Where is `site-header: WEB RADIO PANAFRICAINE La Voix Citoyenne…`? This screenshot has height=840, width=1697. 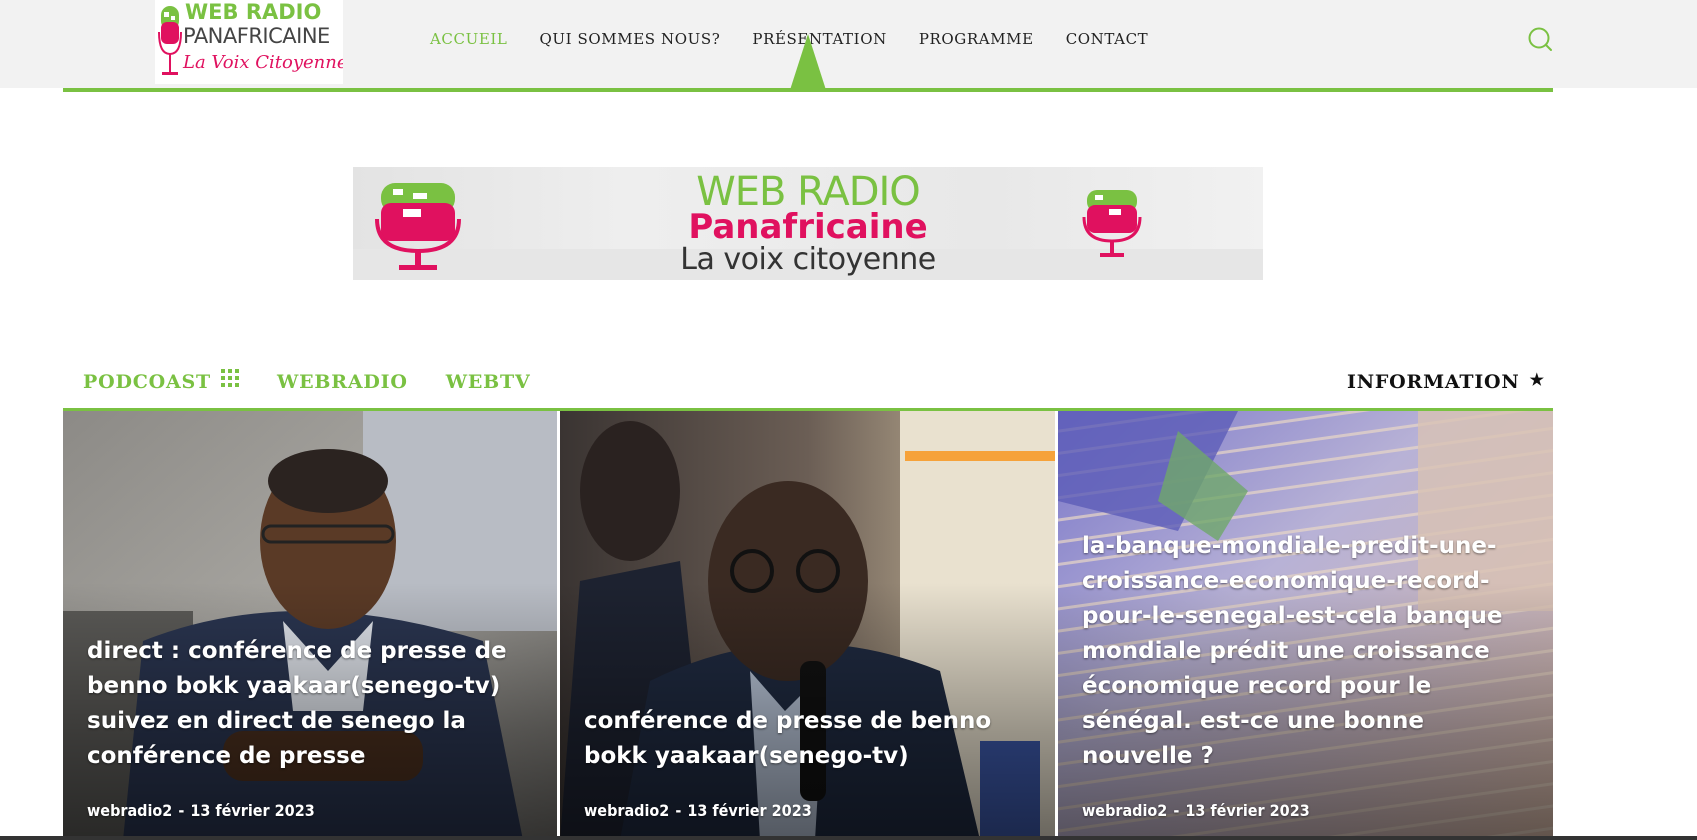 site-header: WEB RADIO PANAFRICAINE La Voix Citoyenne… is located at coordinates (848, 45).